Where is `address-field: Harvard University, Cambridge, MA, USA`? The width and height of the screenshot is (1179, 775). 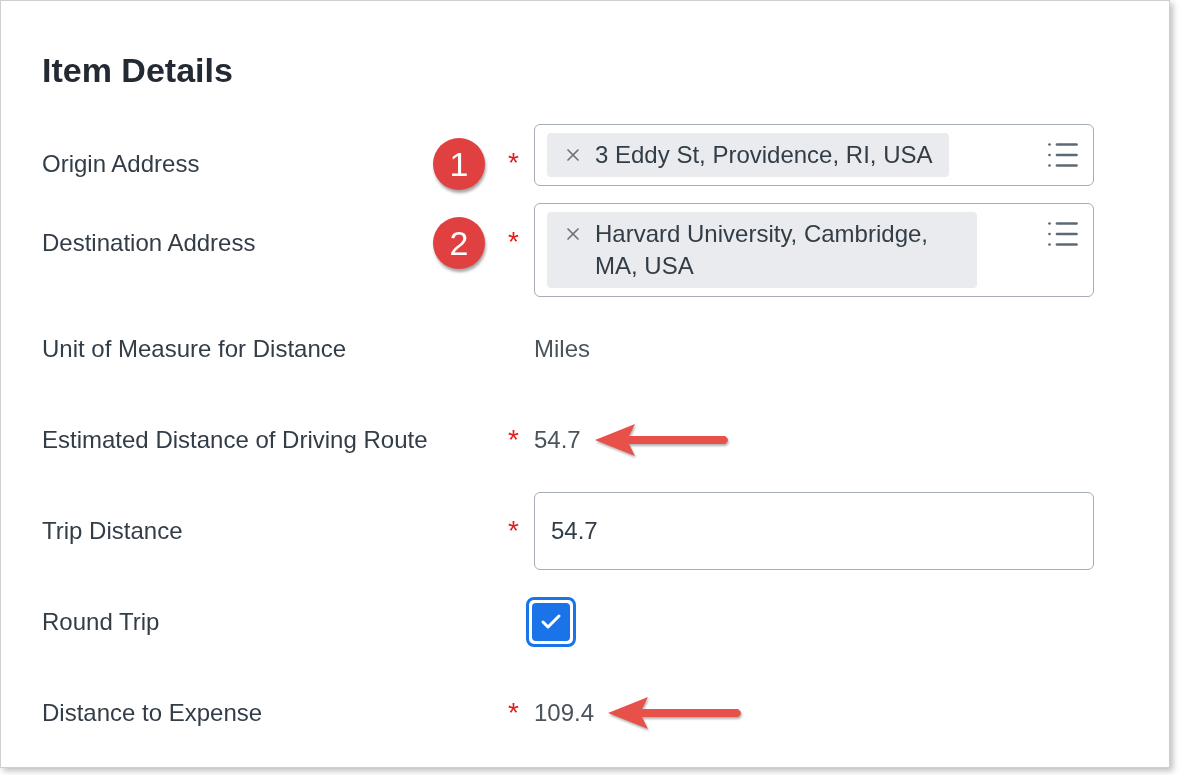
address-field: Harvard University, Cambridge, MA, USA is located at coordinates (814, 250).